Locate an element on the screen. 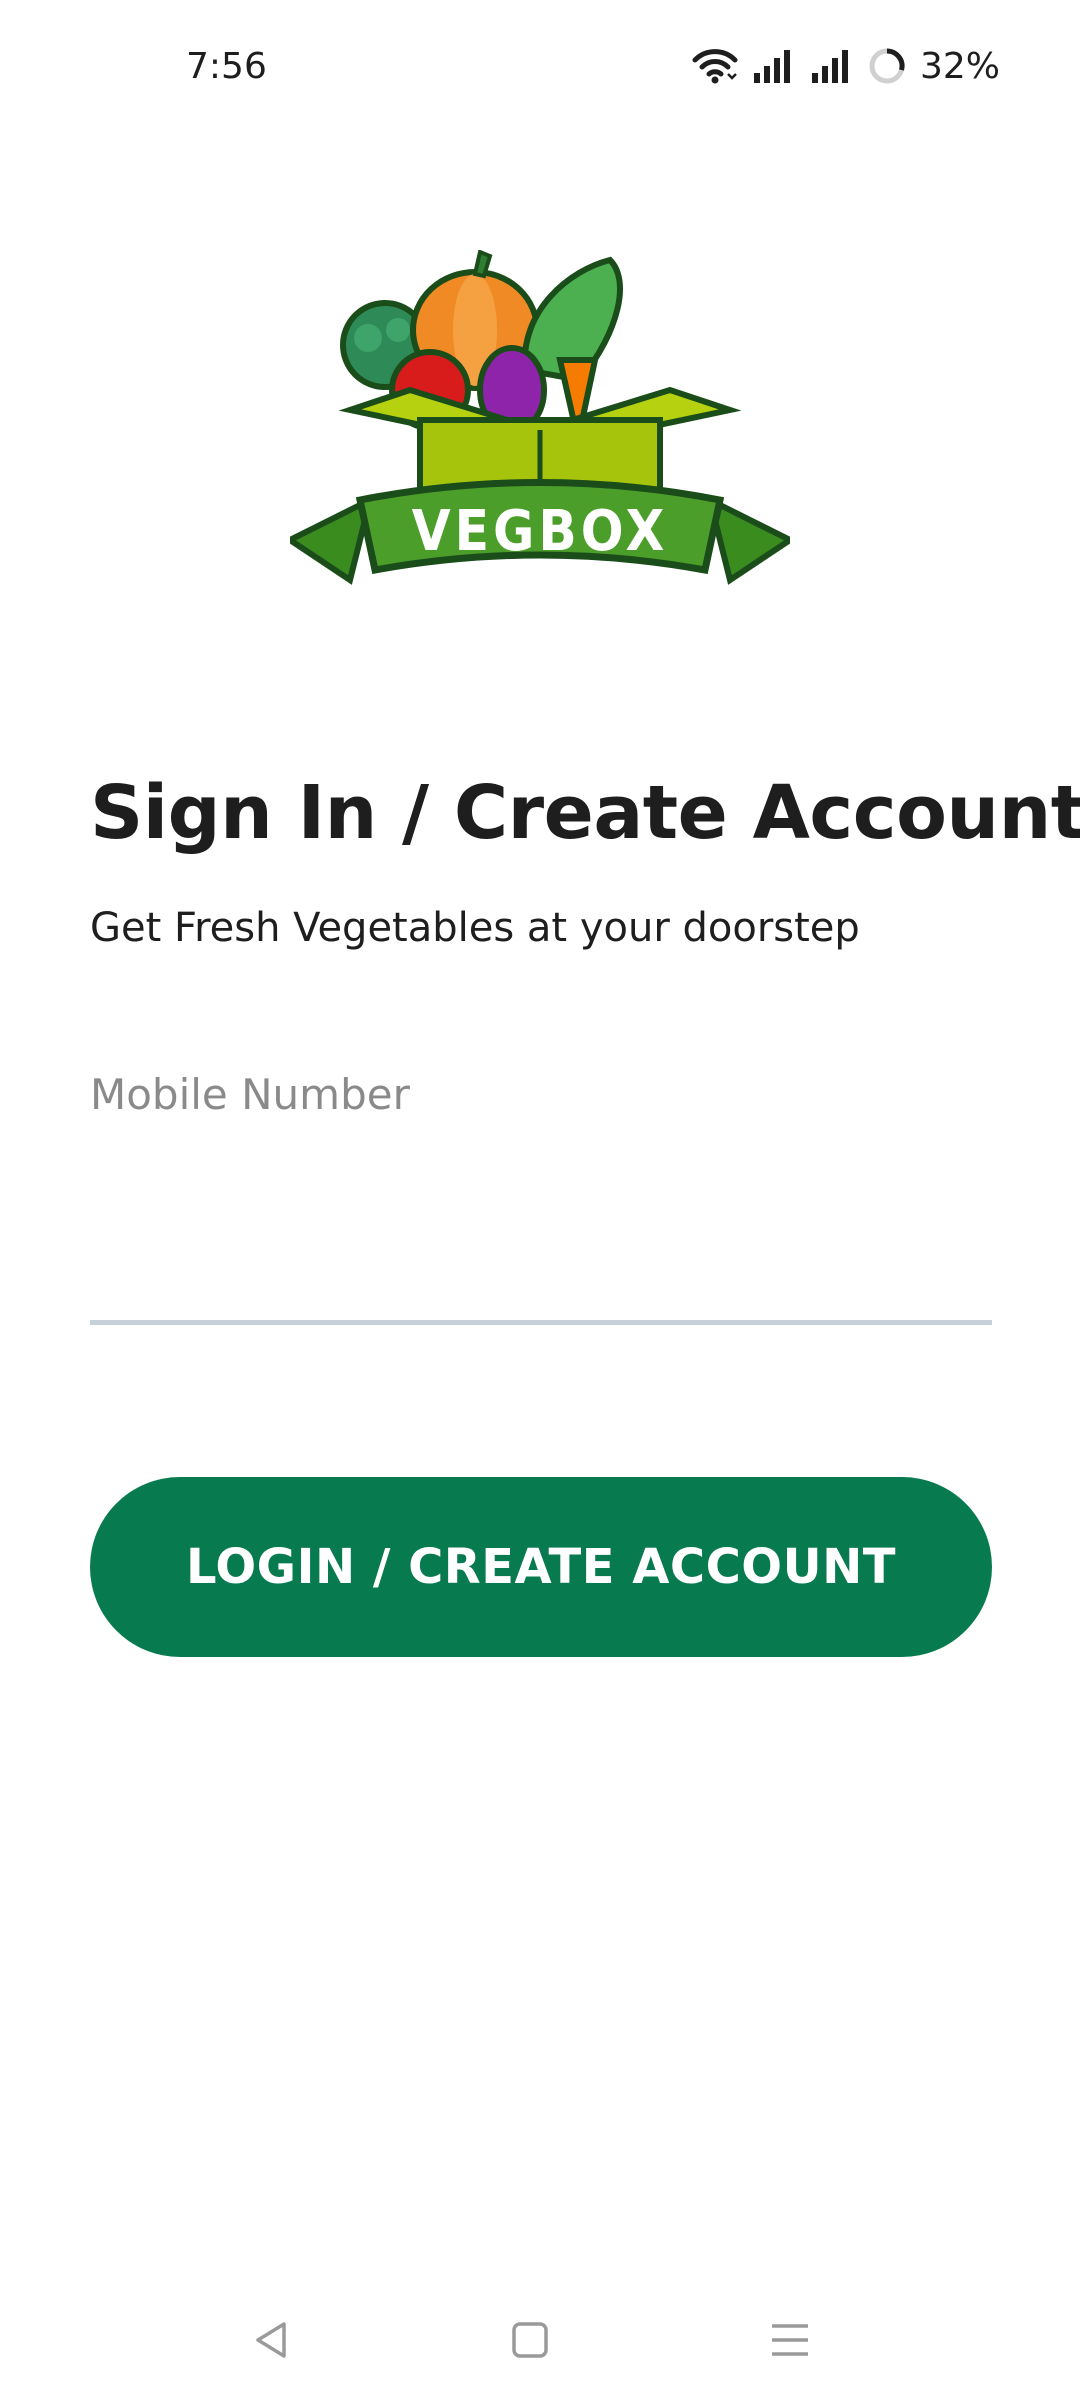 This screenshot has height=2400, width=1080. status-icons: 32% is located at coordinates (846, 66).